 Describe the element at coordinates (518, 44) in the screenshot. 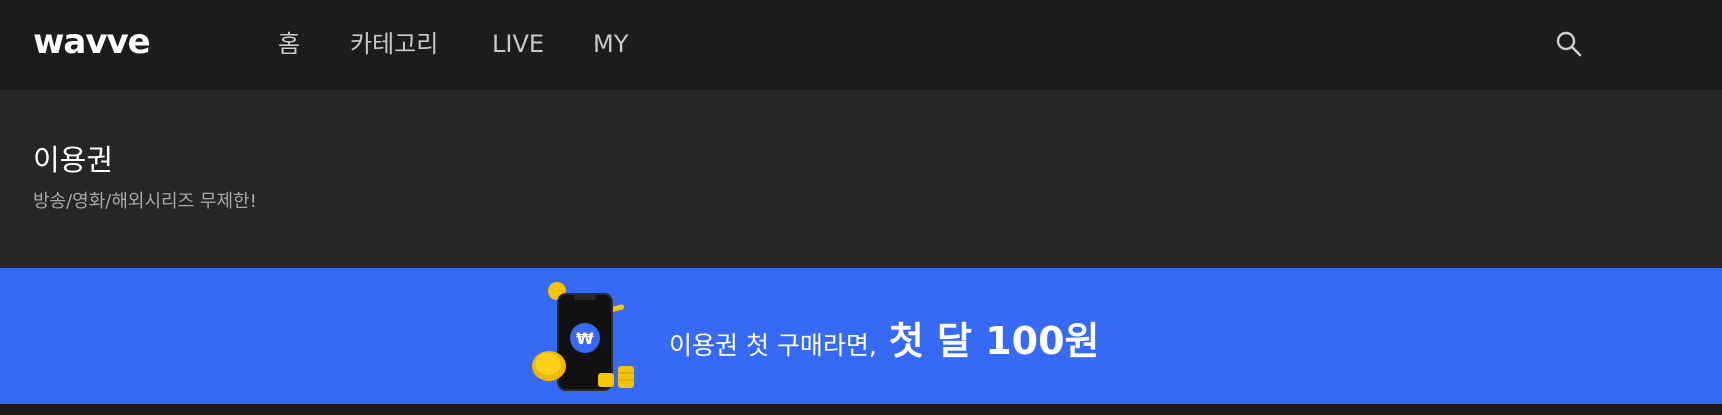

I see `nav-item-live: LIVE` at that location.